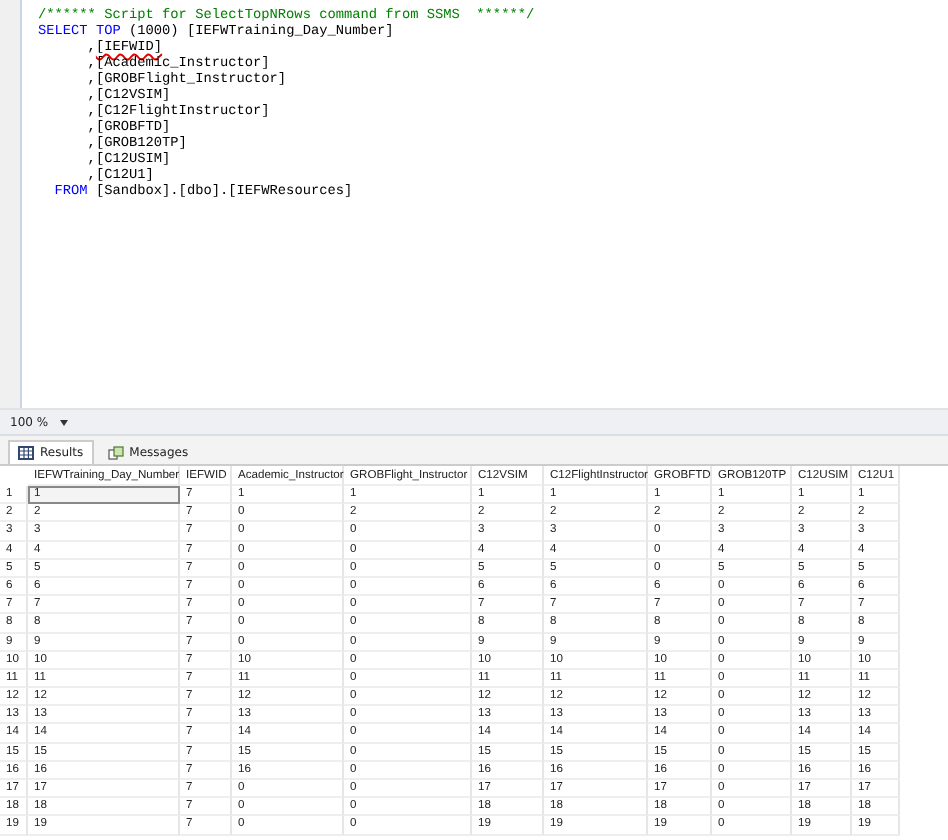 Image resolution: width=948 pixels, height=840 pixels. What do you see at coordinates (115, 453) in the screenshot?
I see `document-icon` at bounding box center [115, 453].